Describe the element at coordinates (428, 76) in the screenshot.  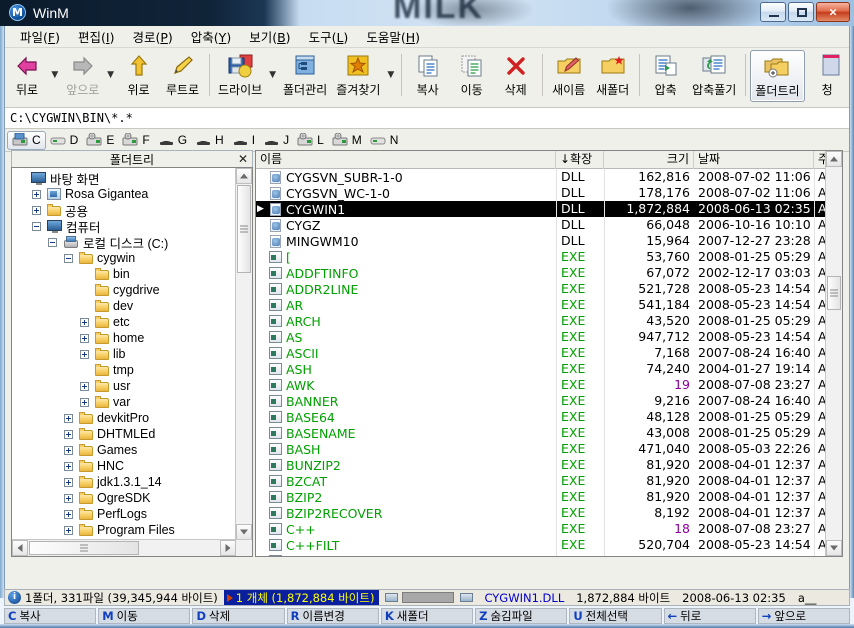
I see `toolbar-button-copy: 복사` at that location.